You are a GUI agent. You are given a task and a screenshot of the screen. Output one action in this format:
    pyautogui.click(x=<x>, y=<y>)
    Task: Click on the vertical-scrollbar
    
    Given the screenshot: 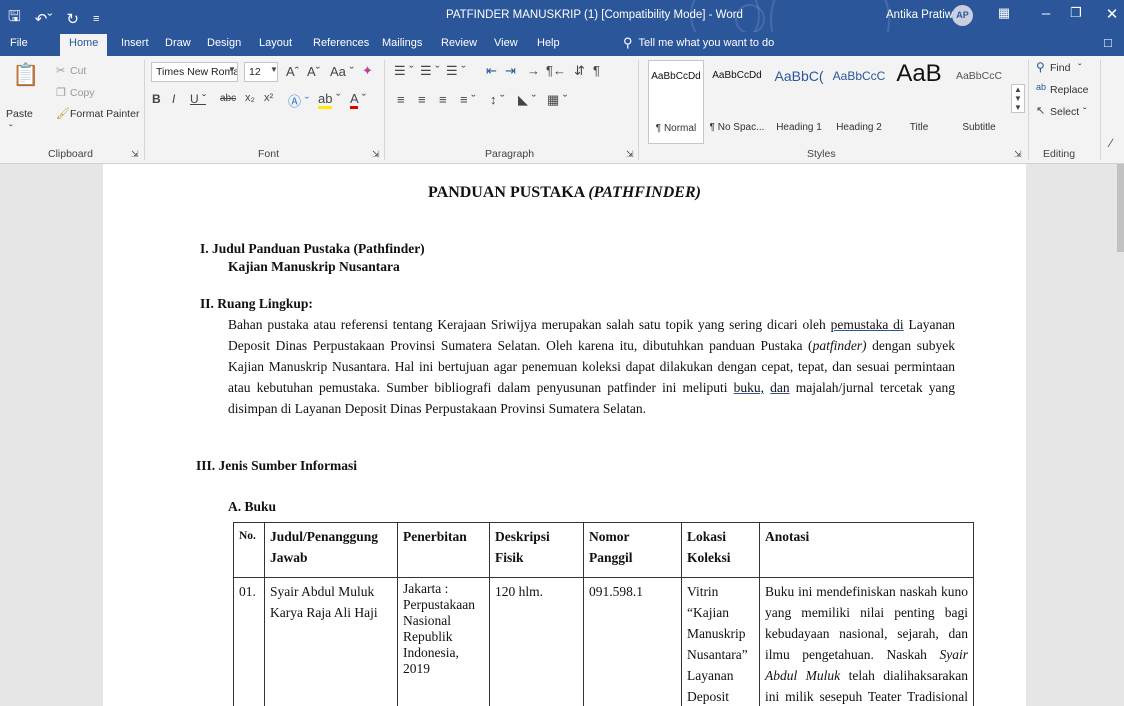 What is the action you would take?
    pyautogui.click(x=1120, y=208)
    